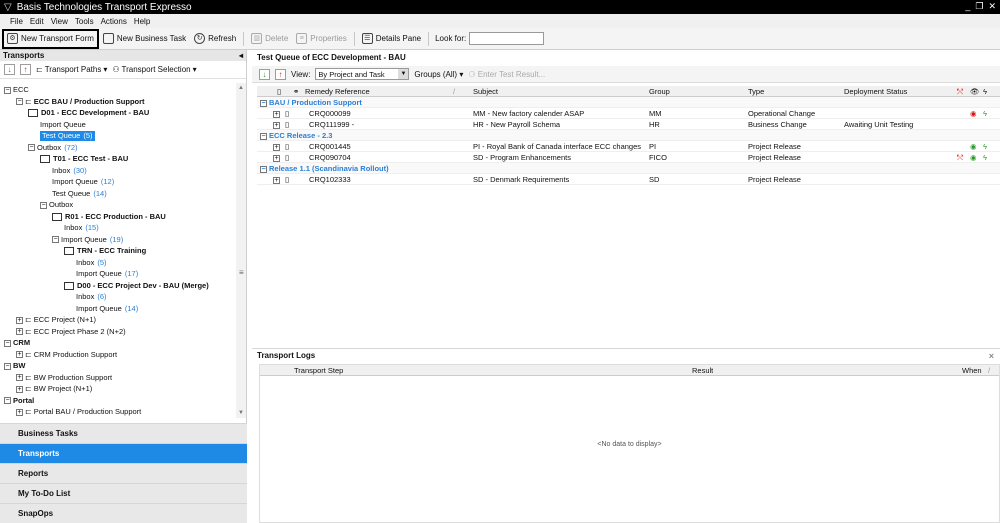 Image resolution: width=1000 pixels, height=523 pixels. I want to click on group-row: − ECC Release - 2.3, so click(628, 135).